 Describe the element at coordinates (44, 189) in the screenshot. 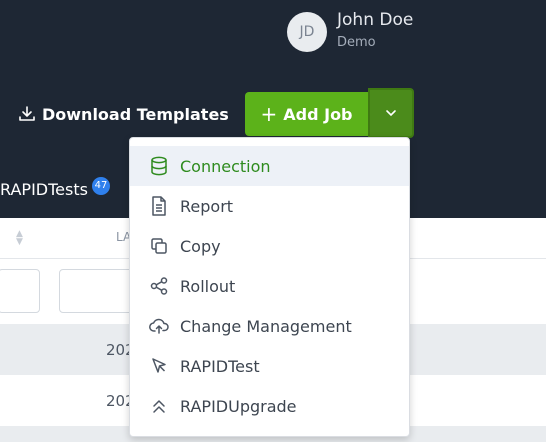

I see `tab-rapidtests-label: RAPIDTests` at that location.